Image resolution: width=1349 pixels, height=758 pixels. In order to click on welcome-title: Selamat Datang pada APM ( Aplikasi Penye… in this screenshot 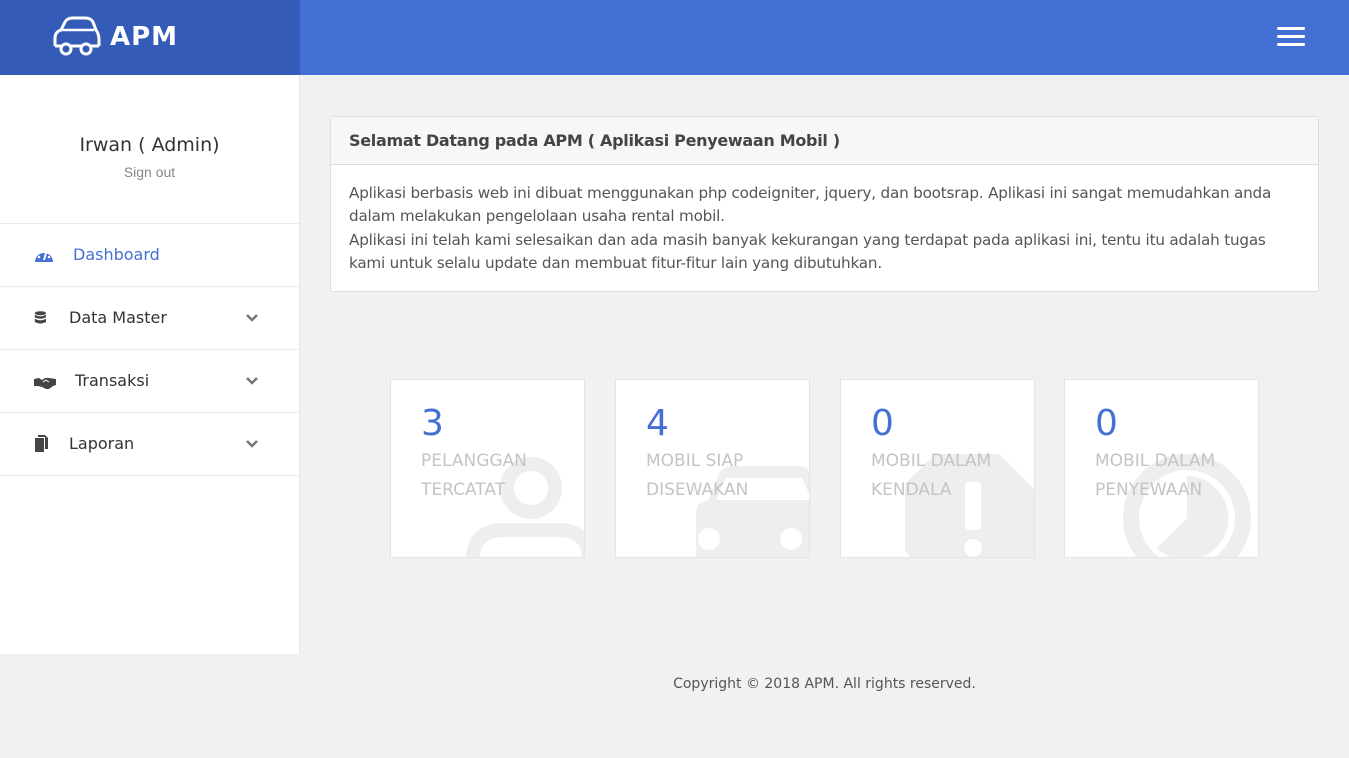, I will do `click(824, 141)`.